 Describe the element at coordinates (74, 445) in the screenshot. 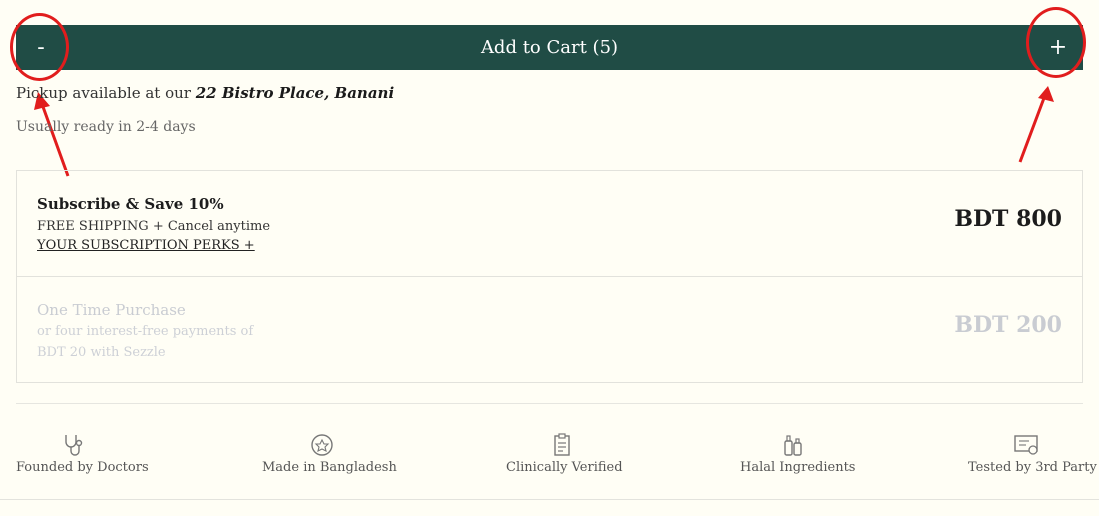

I see `stethoscope-icon` at that location.